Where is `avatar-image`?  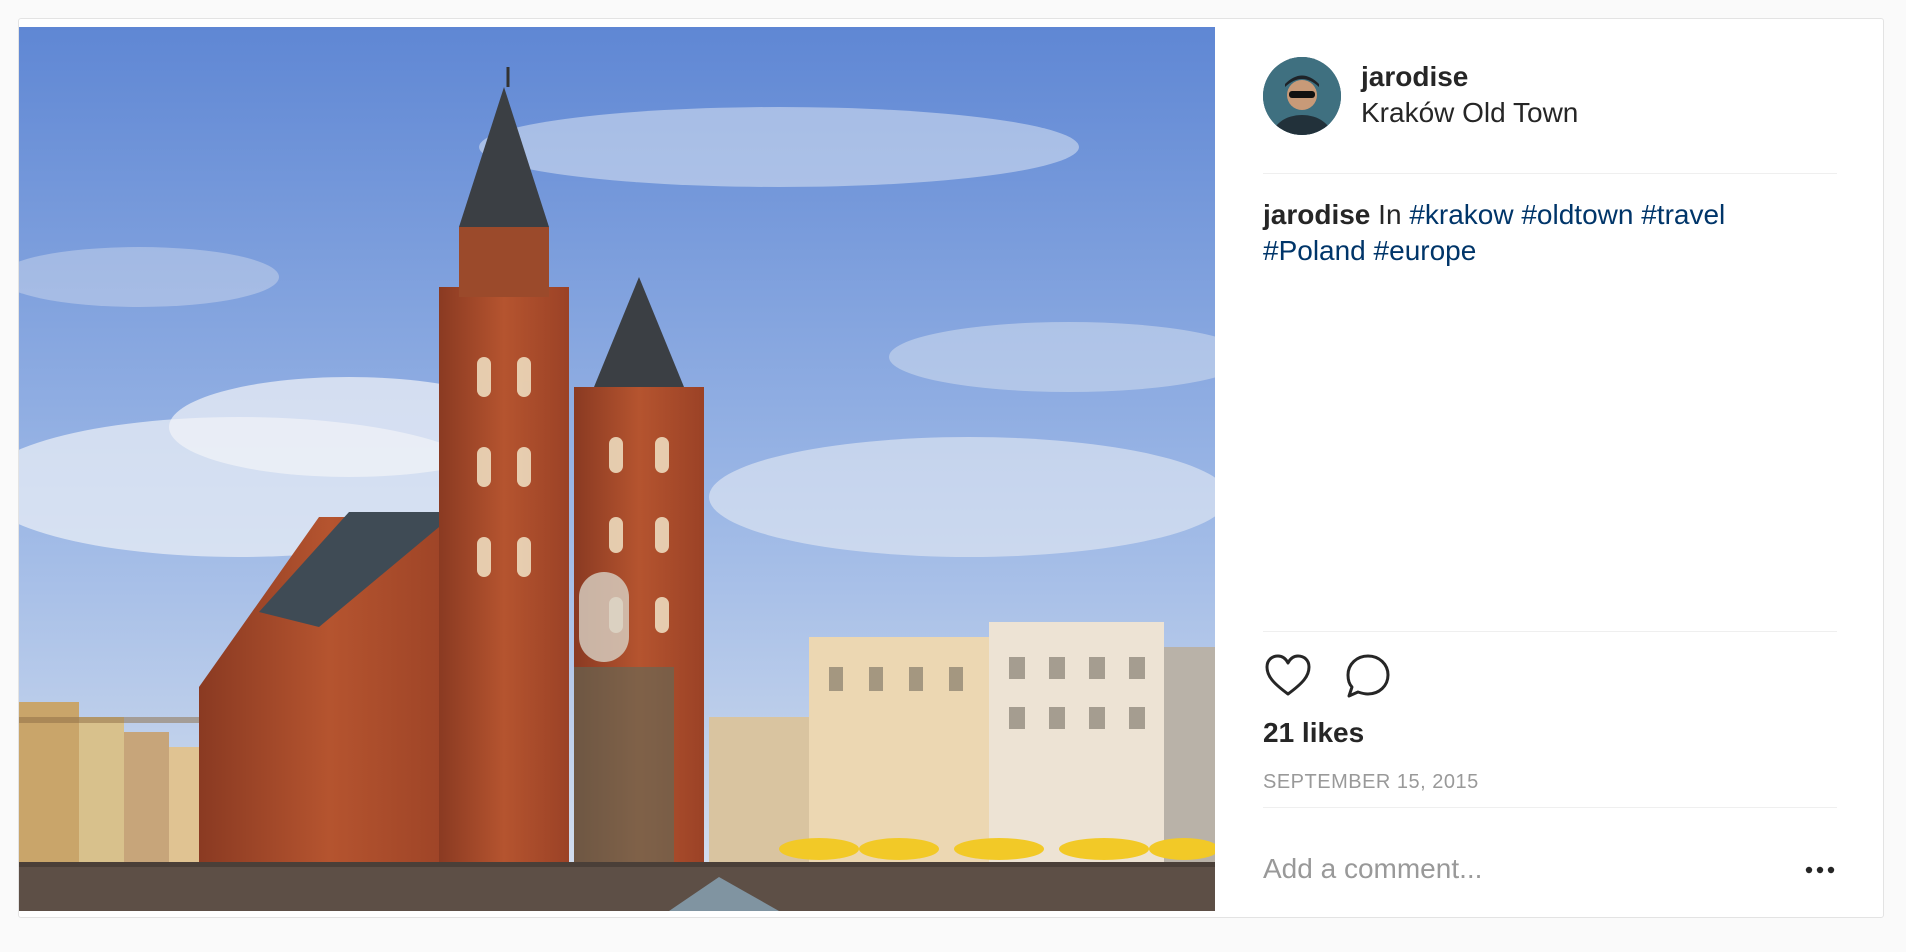
avatar-image is located at coordinates (1302, 96).